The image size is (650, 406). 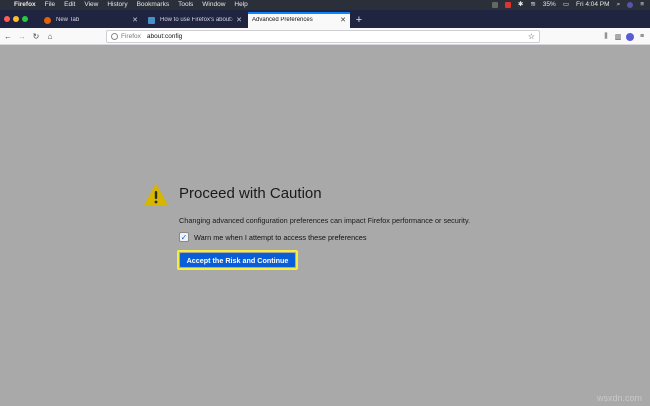 I want to click on page-title: Proceed with Caution, so click(x=250, y=193).